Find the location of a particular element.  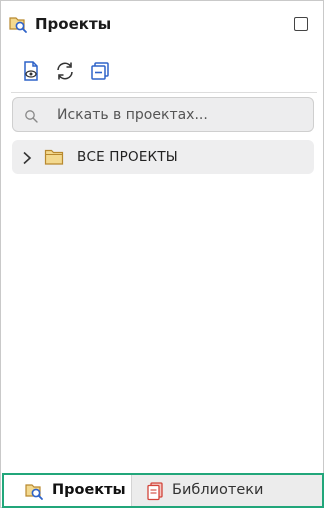

tab-libraries: Библиотеки is located at coordinates (227, 490).